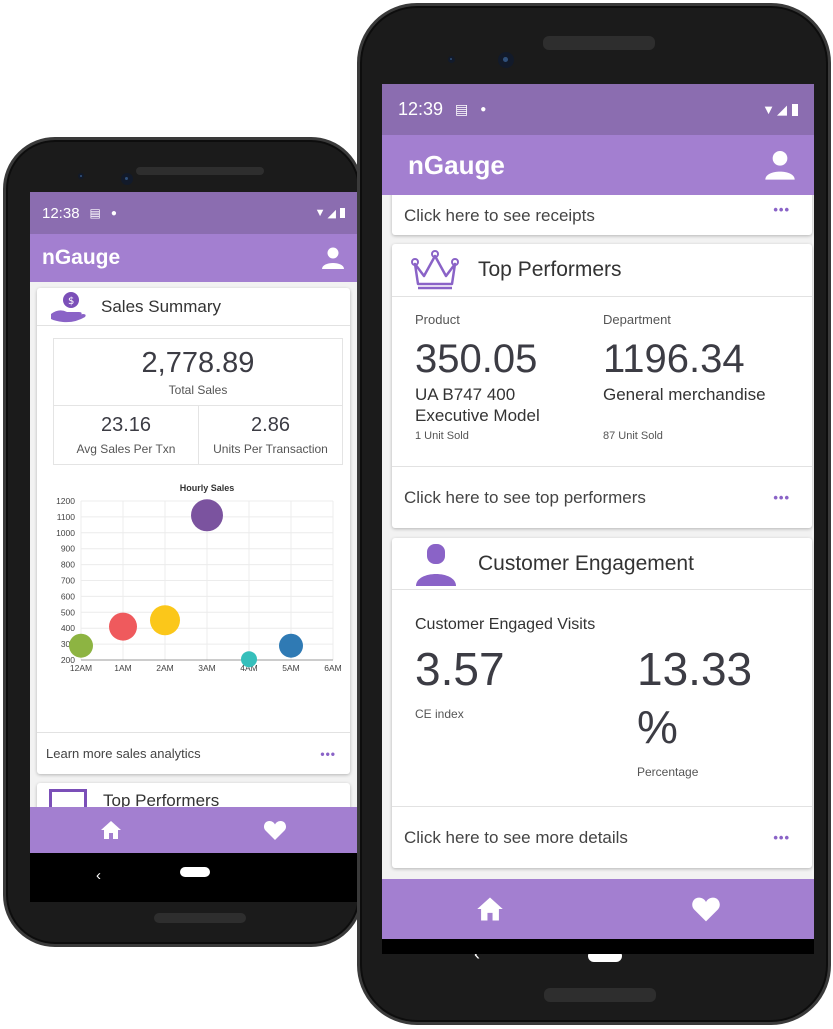  What do you see at coordinates (270, 449) in the screenshot?
I see `units-label: Units Per Transaction` at bounding box center [270, 449].